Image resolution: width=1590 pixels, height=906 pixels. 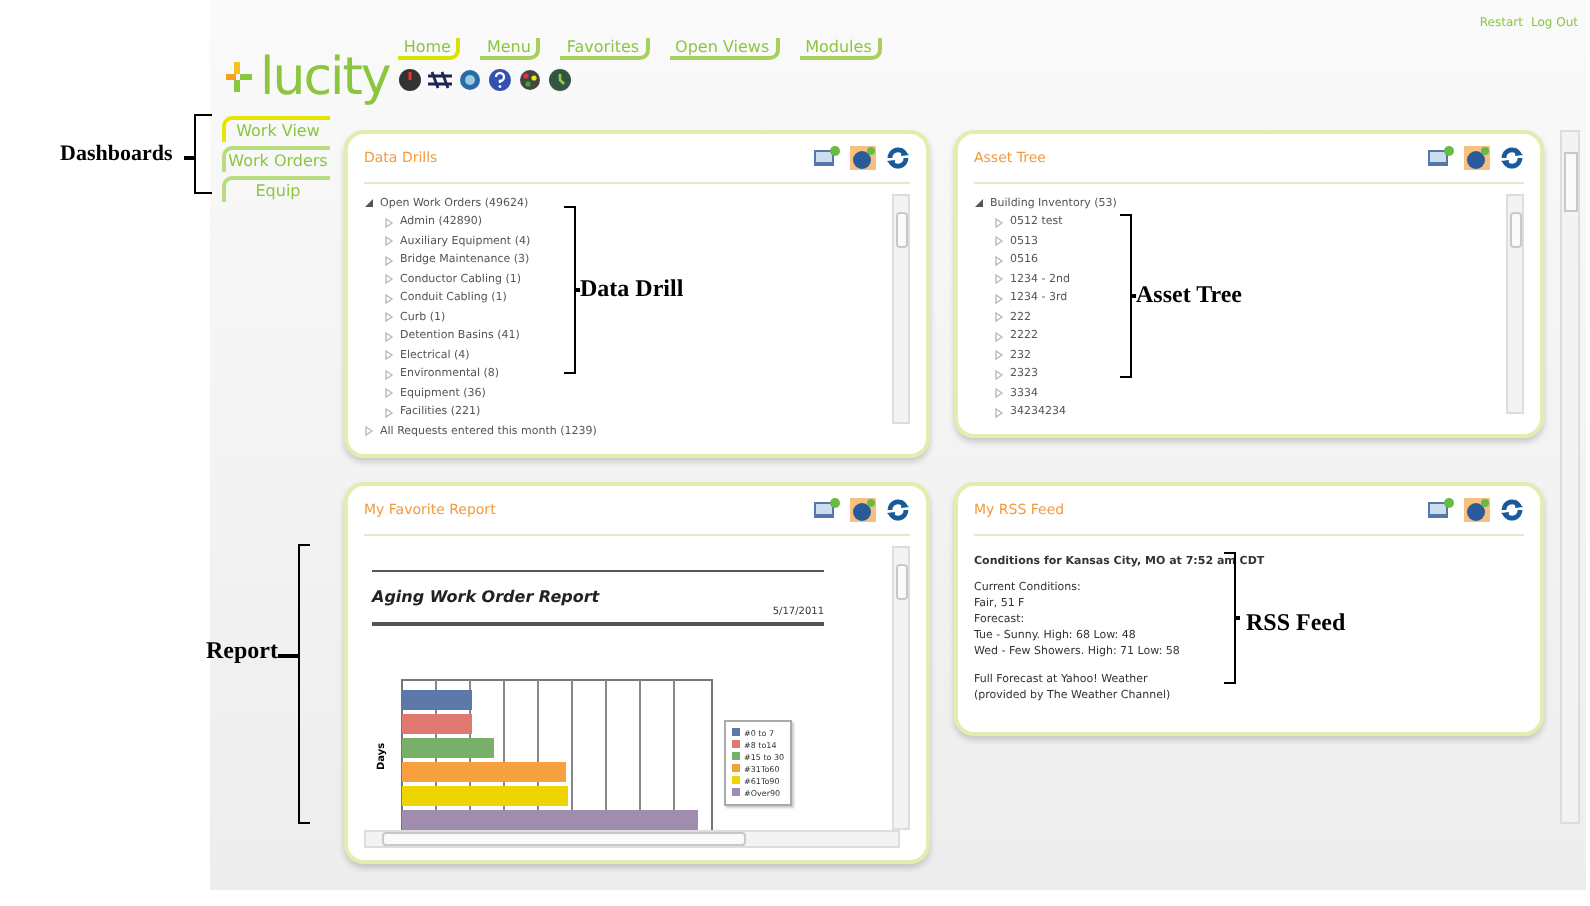 What do you see at coordinates (288, 655) in the screenshot?
I see `leader-line` at bounding box center [288, 655].